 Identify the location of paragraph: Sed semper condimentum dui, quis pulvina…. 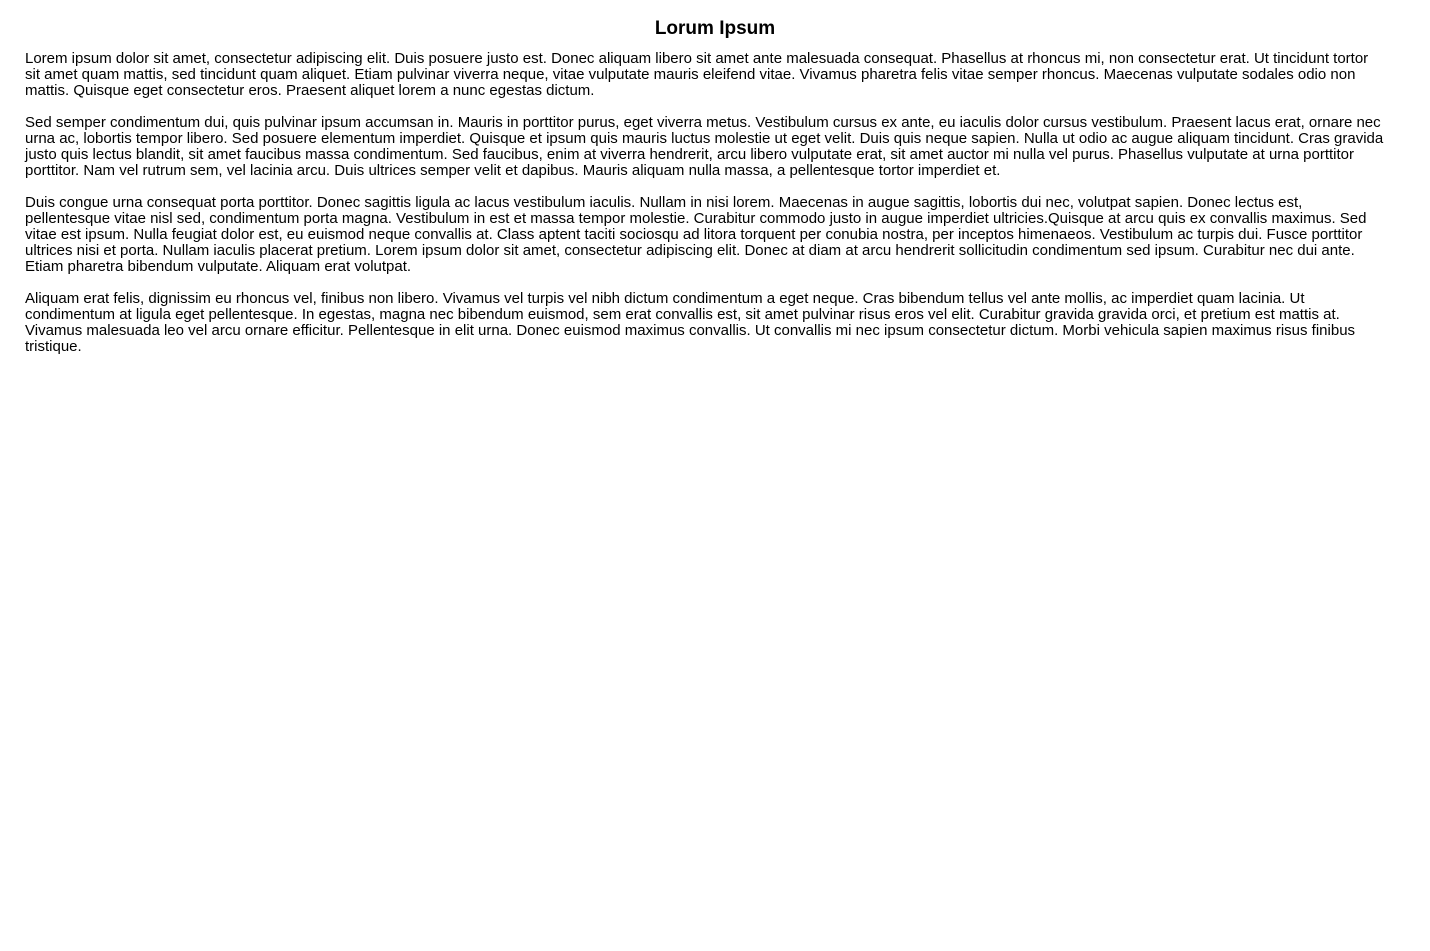
(704, 146).